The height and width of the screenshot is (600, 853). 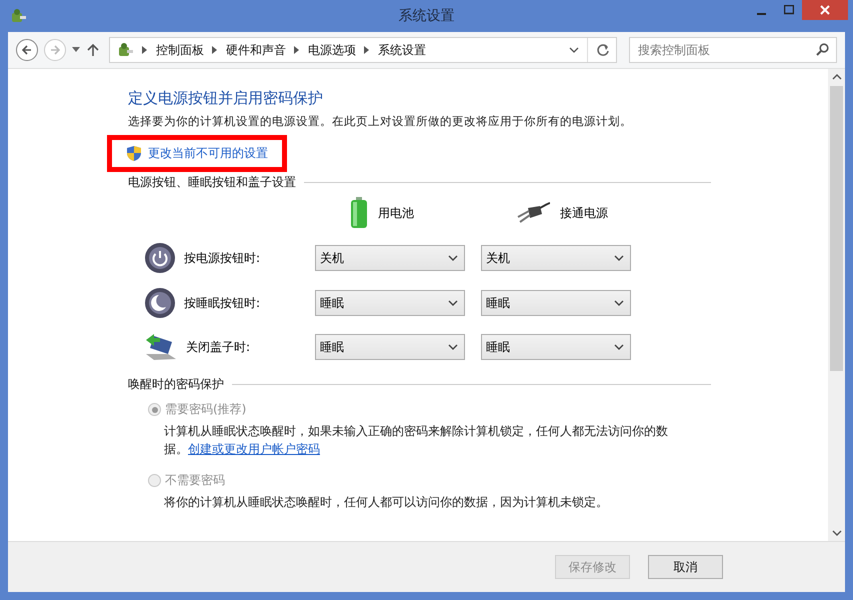 I want to click on close-button, so click(x=825, y=10).